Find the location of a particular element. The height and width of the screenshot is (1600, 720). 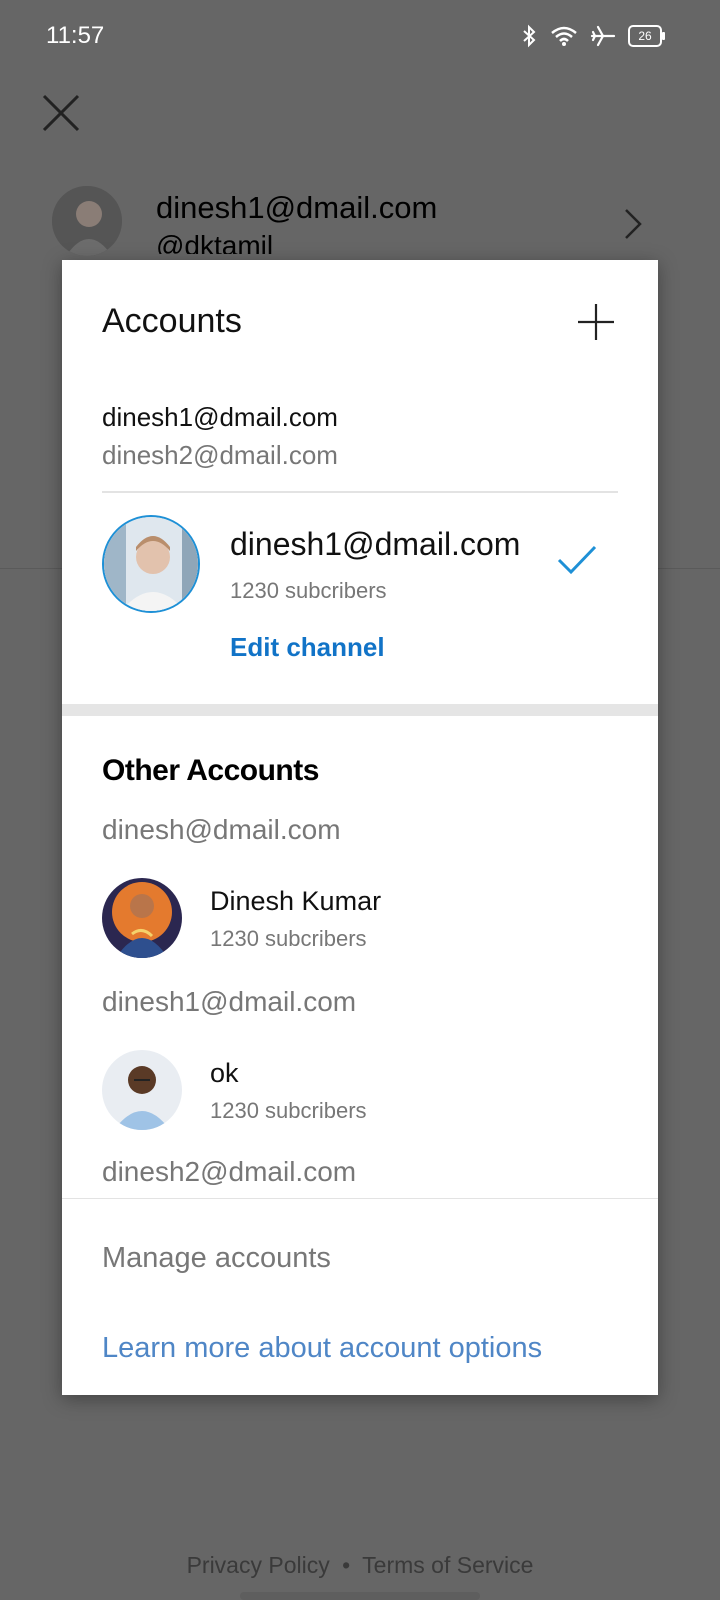

other-channel-name: Dinesh Kumar is located at coordinates (296, 901).